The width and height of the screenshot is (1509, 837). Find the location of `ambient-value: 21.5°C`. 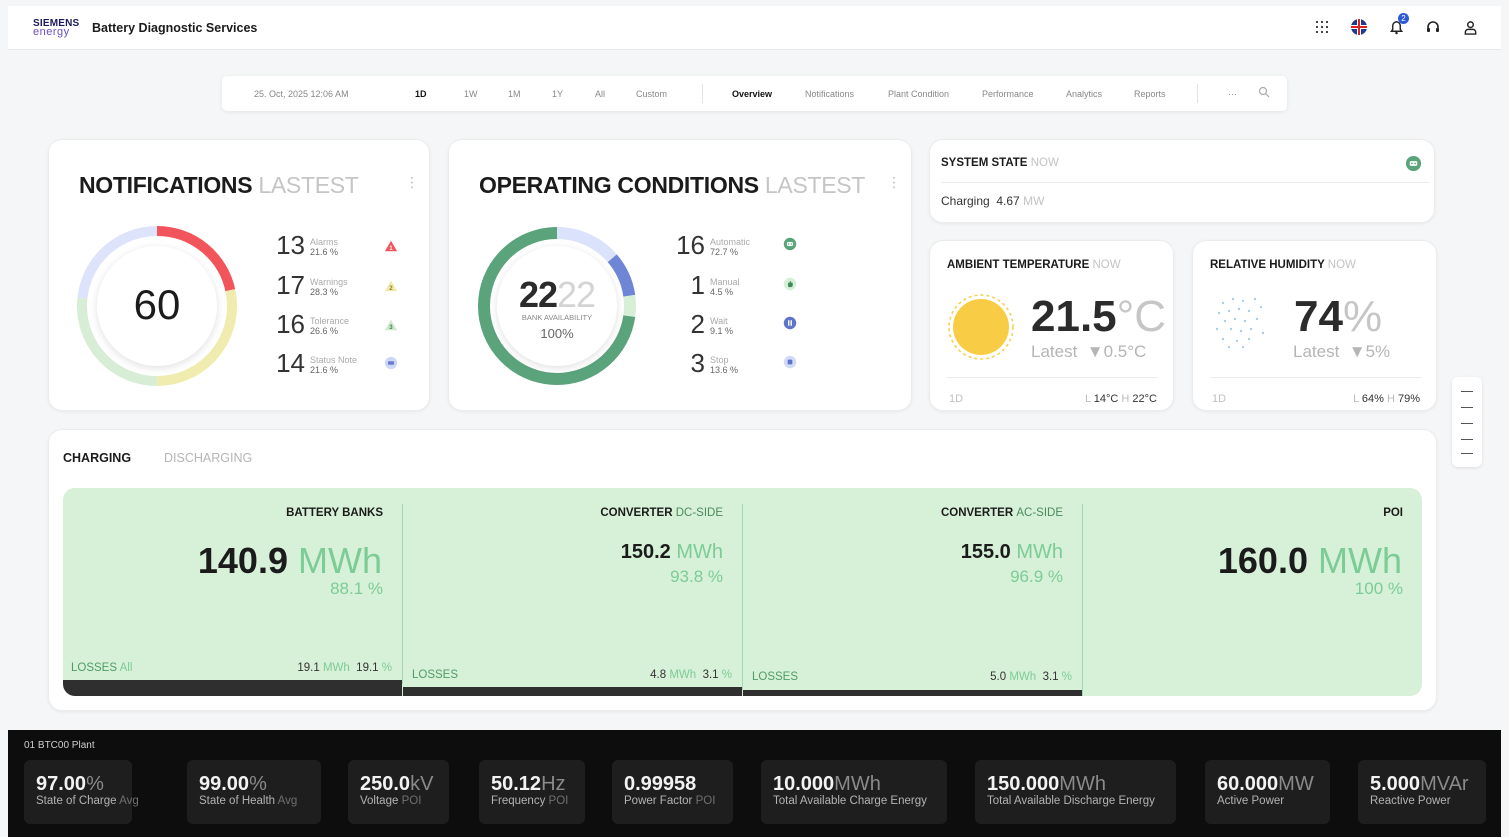

ambient-value: 21.5°C is located at coordinates (1098, 317).